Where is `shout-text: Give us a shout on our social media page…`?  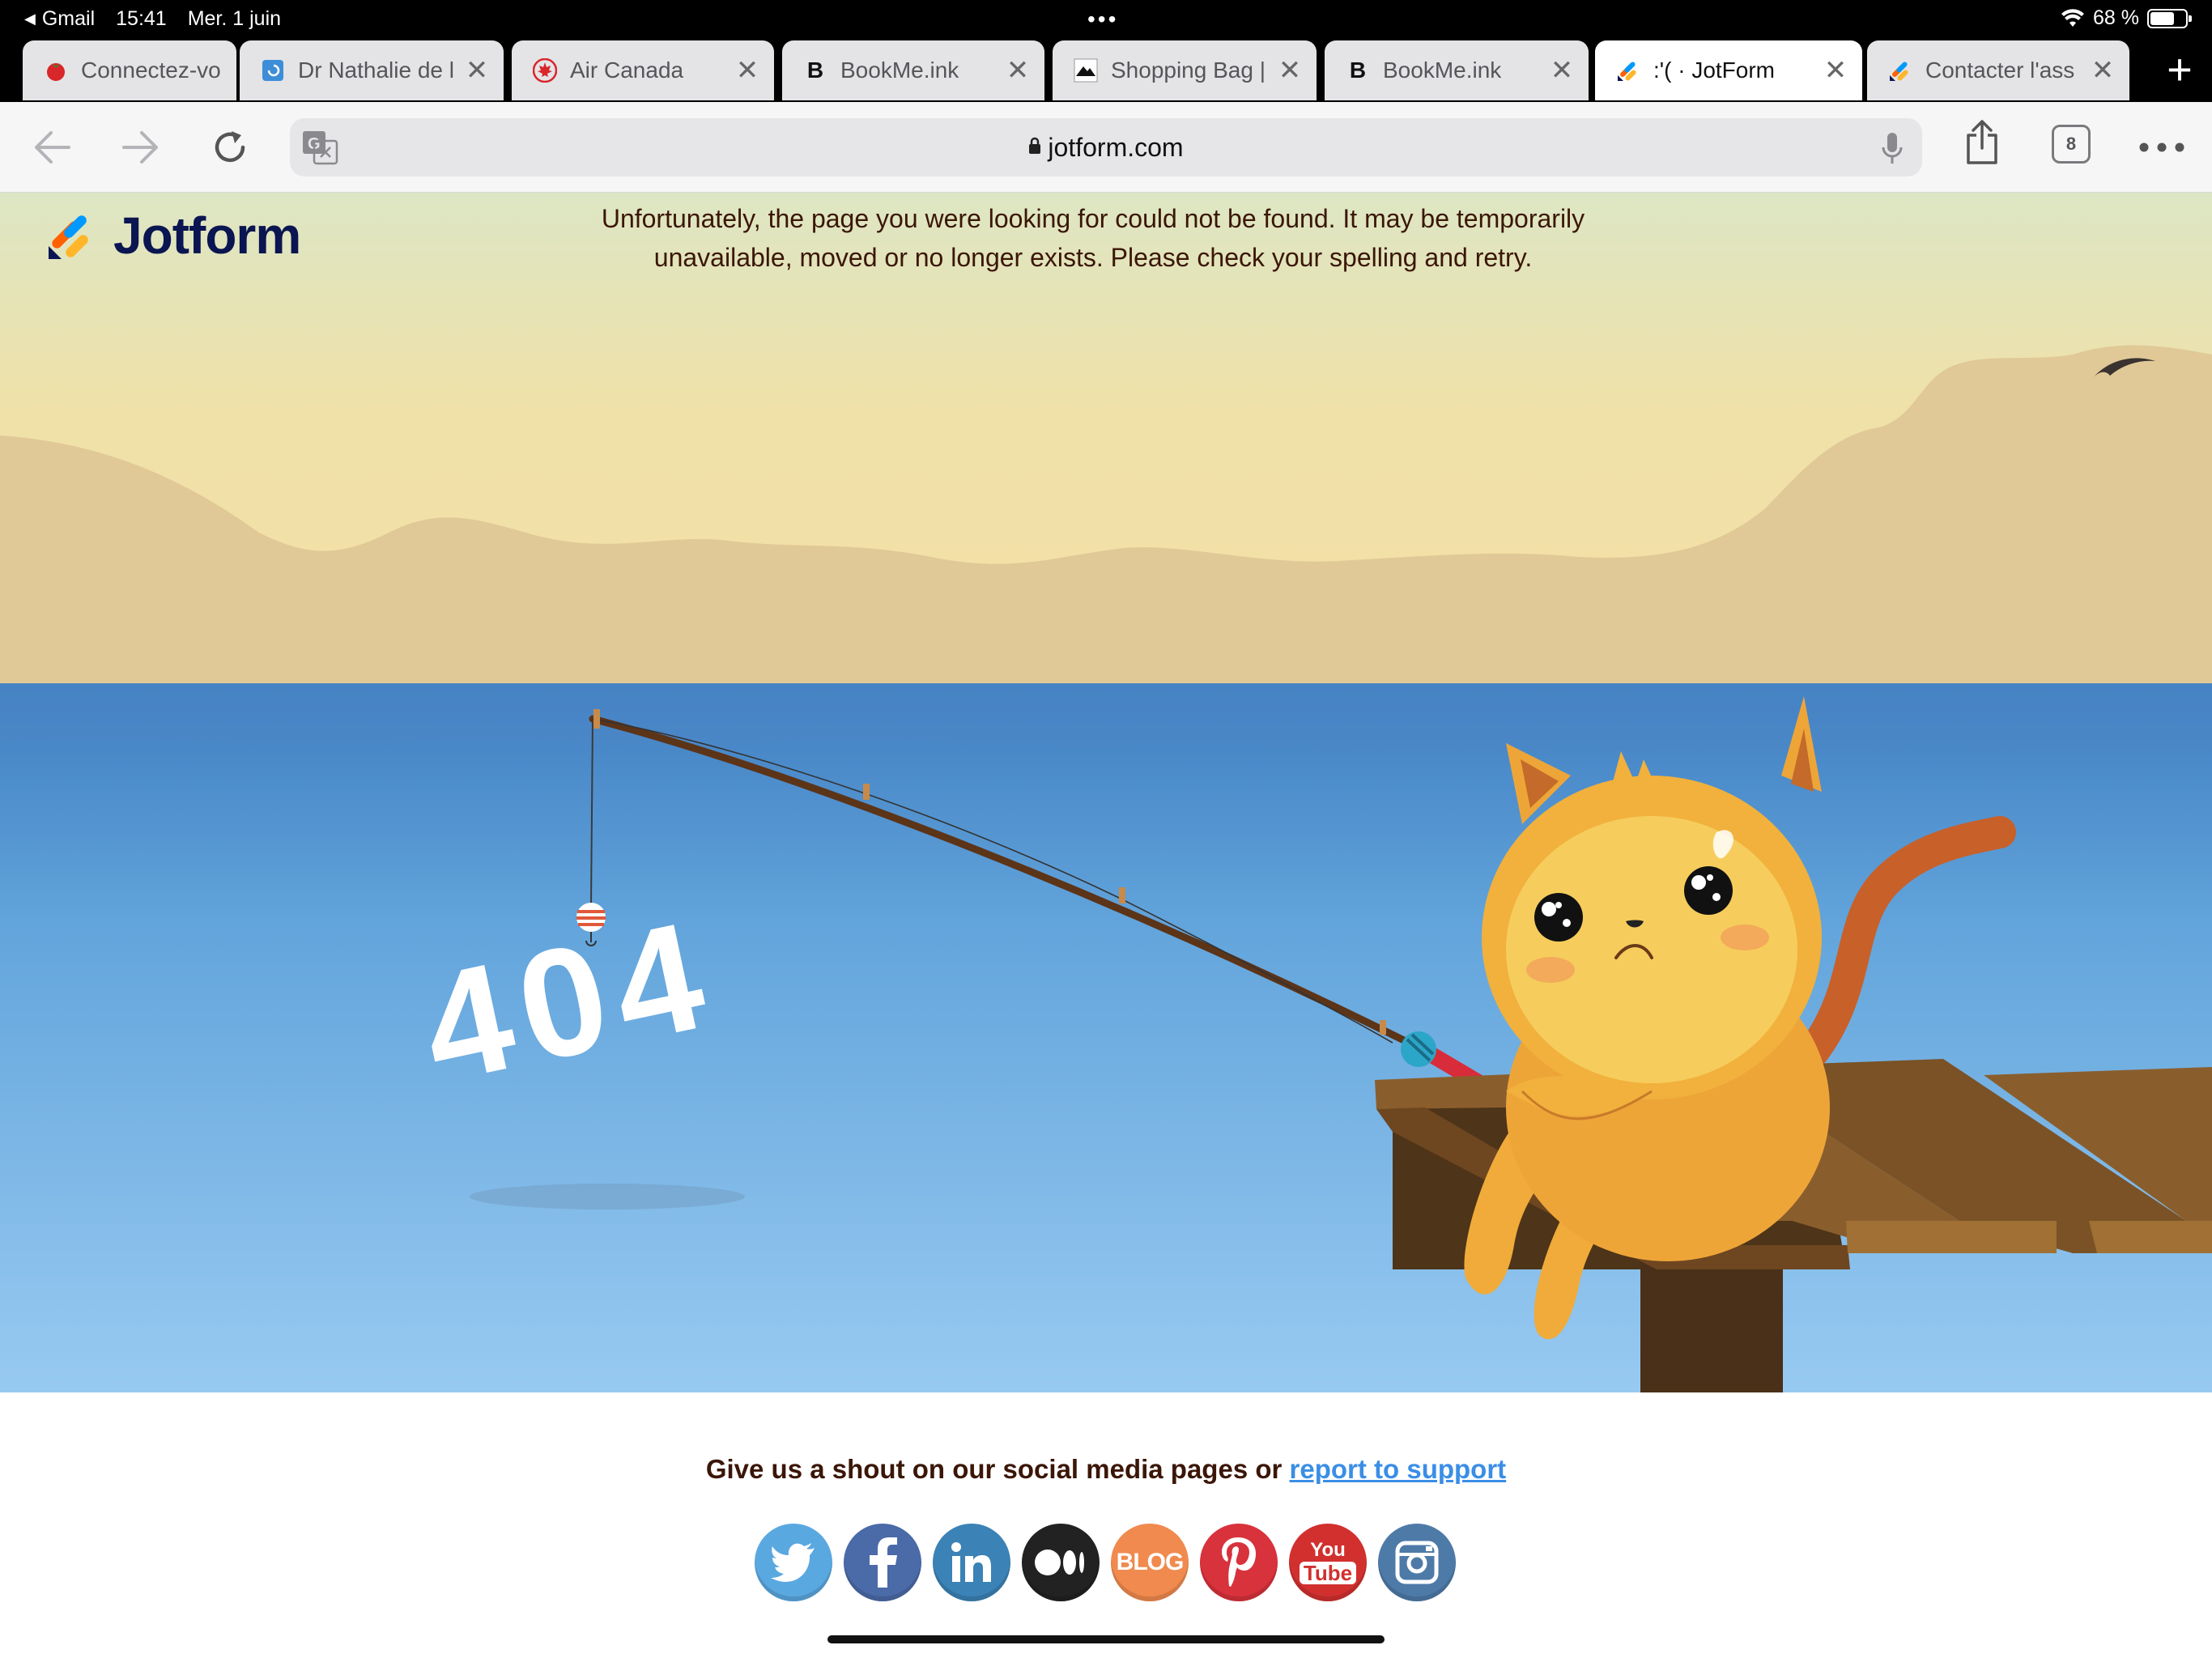
shout-text: Give us a shout on our social media page… is located at coordinates (1106, 1469).